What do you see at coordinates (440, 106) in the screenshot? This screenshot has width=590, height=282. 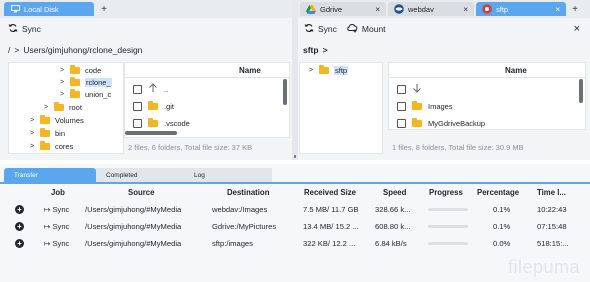 I see `file-name: Images` at bounding box center [440, 106].